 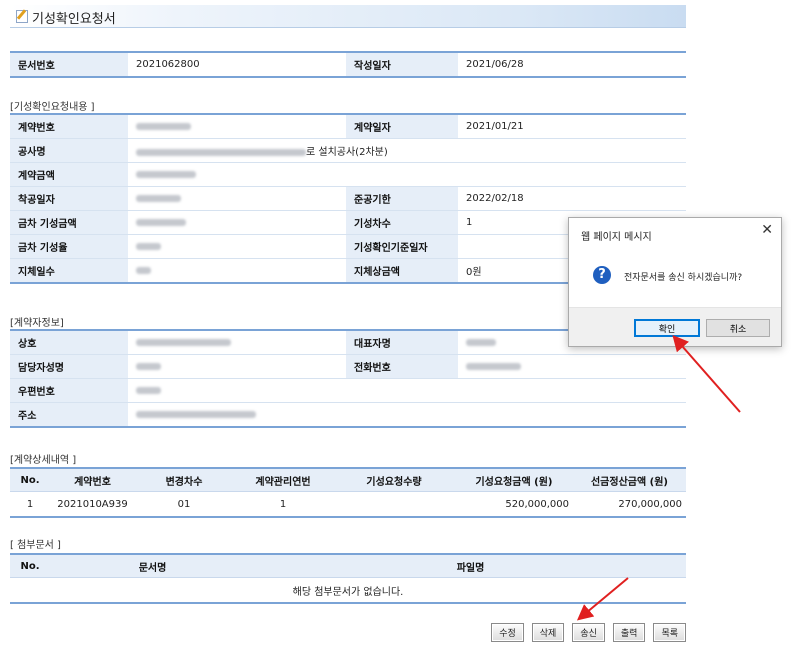 What do you see at coordinates (548, 632) in the screenshot?
I see `delete-button: 삭제` at bounding box center [548, 632].